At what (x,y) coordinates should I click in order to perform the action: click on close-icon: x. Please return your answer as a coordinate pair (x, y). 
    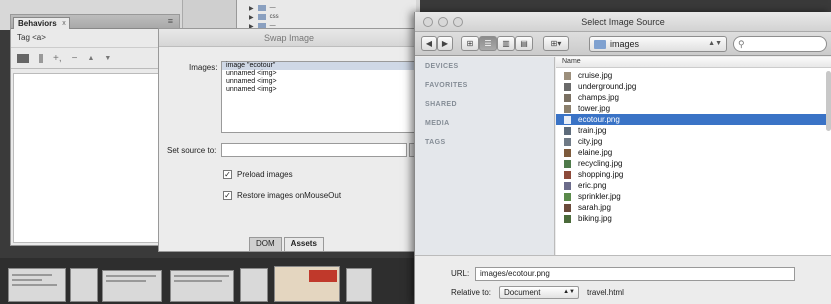
    Looking at the image, I should click on (64, 23).